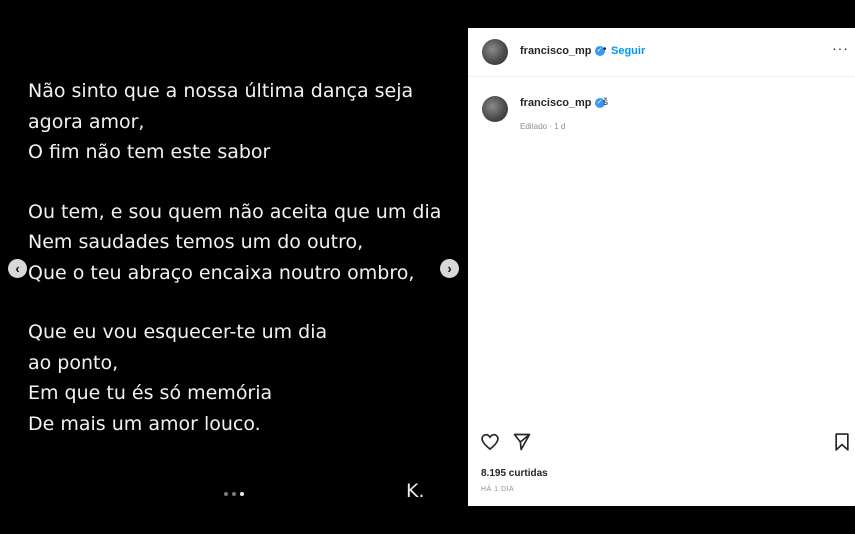 This screenshot has width=855, height=534. I want to click on caption-text: š, so click(605, 102).